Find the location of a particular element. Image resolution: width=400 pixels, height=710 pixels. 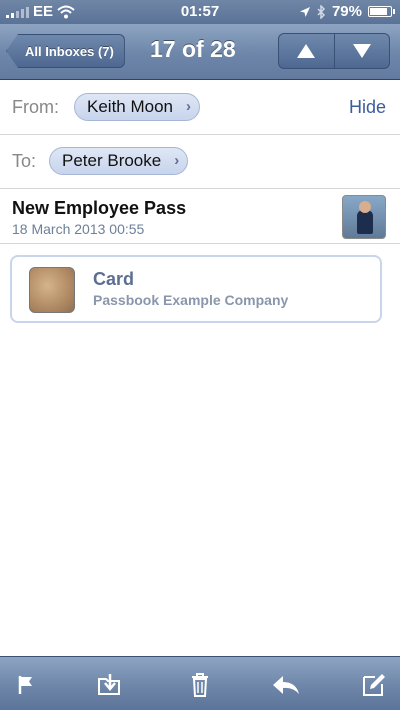

from-row: From: Keith Moon › Hide is located at coordinates (200, 108).